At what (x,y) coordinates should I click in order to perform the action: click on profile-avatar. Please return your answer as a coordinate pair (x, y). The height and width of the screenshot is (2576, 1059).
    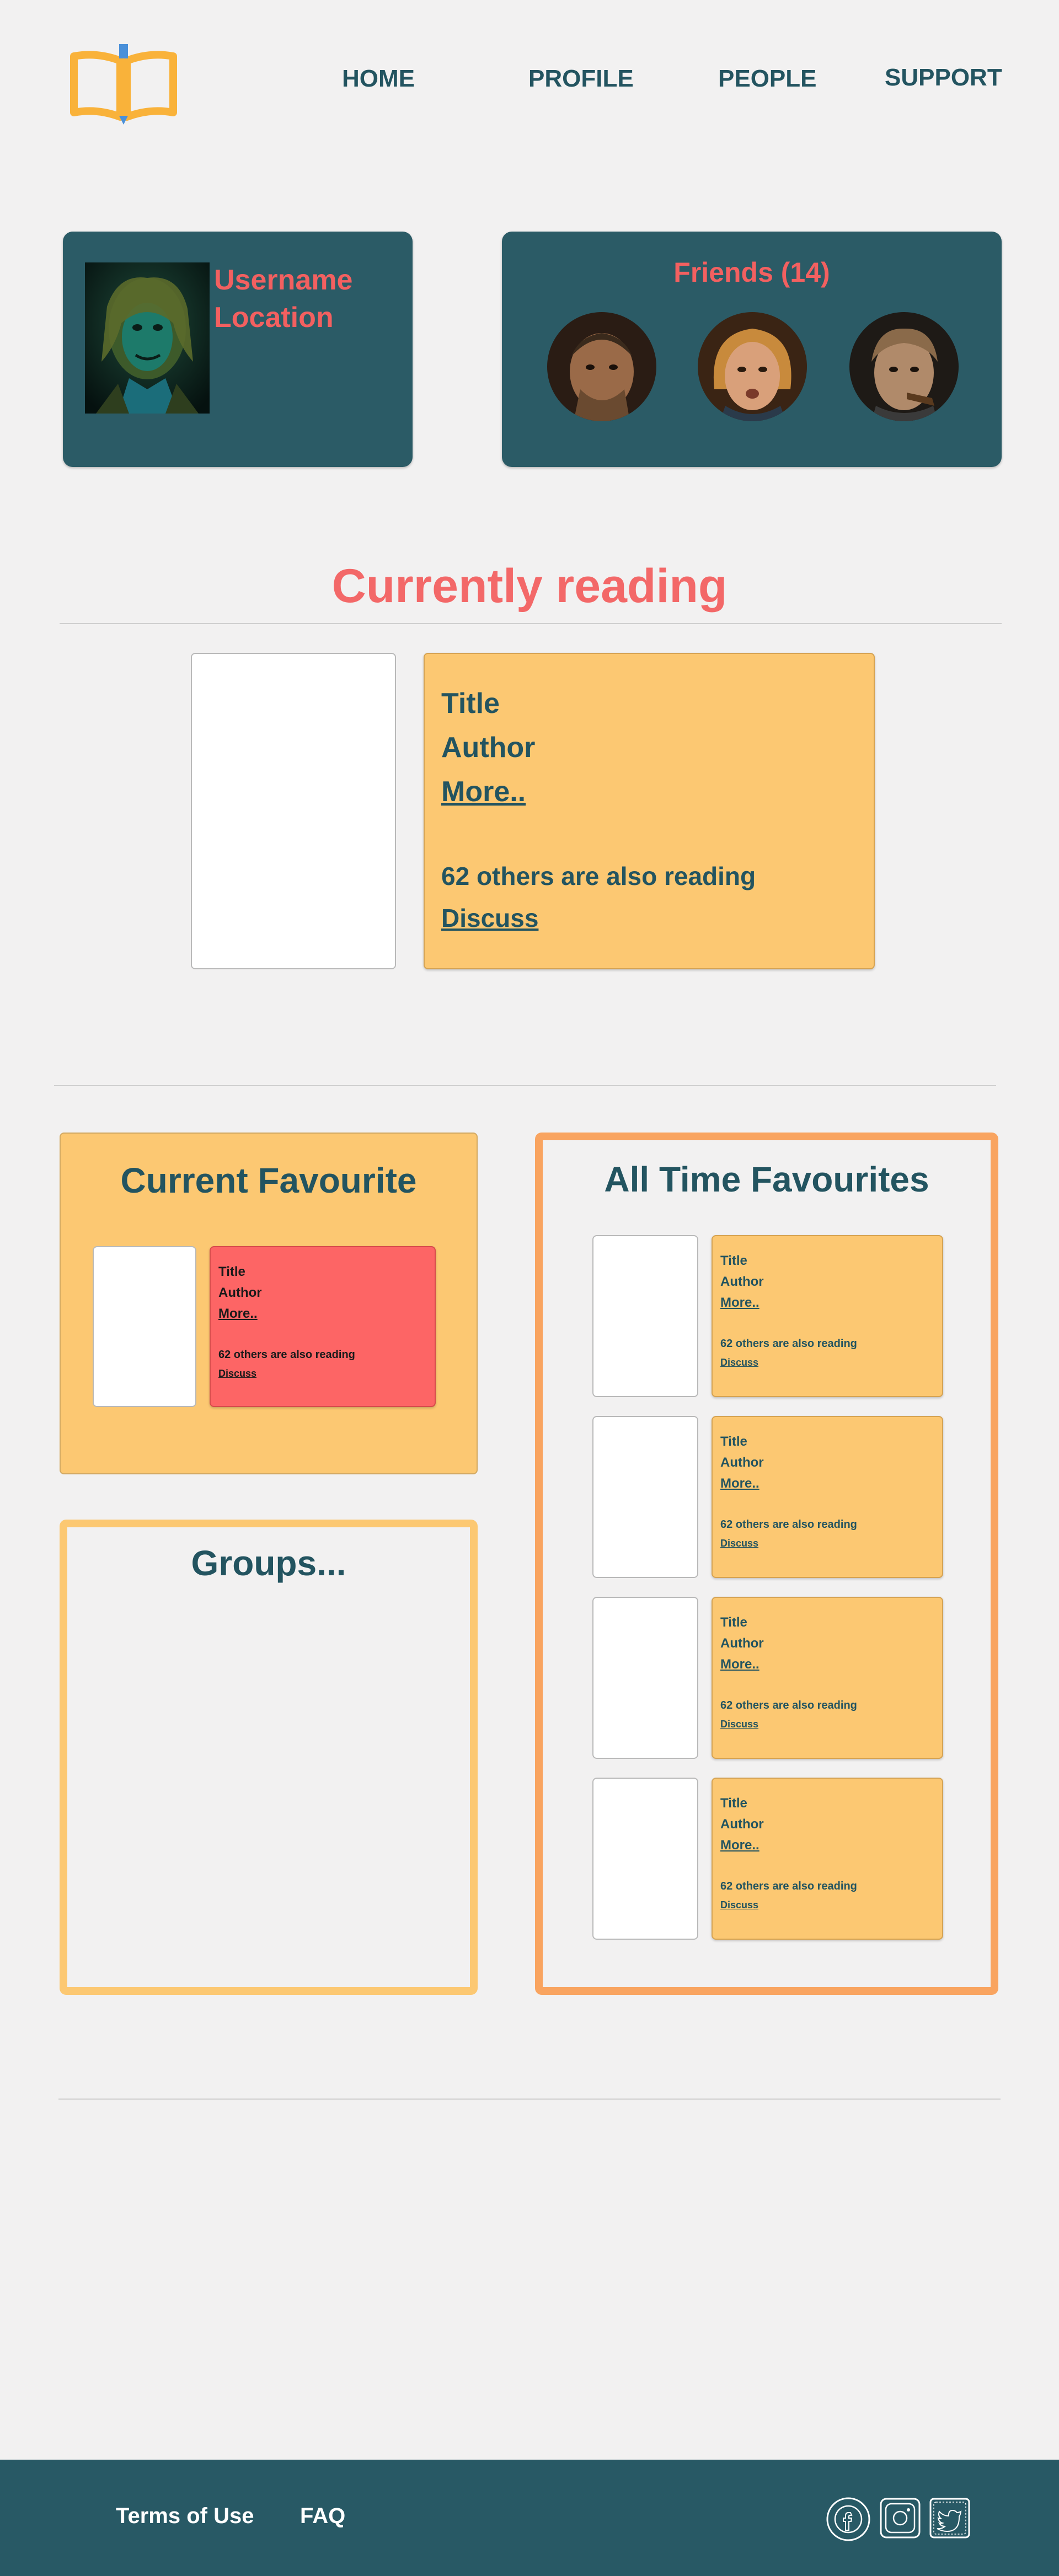
    Looking at the image, I should click on (147, 338).